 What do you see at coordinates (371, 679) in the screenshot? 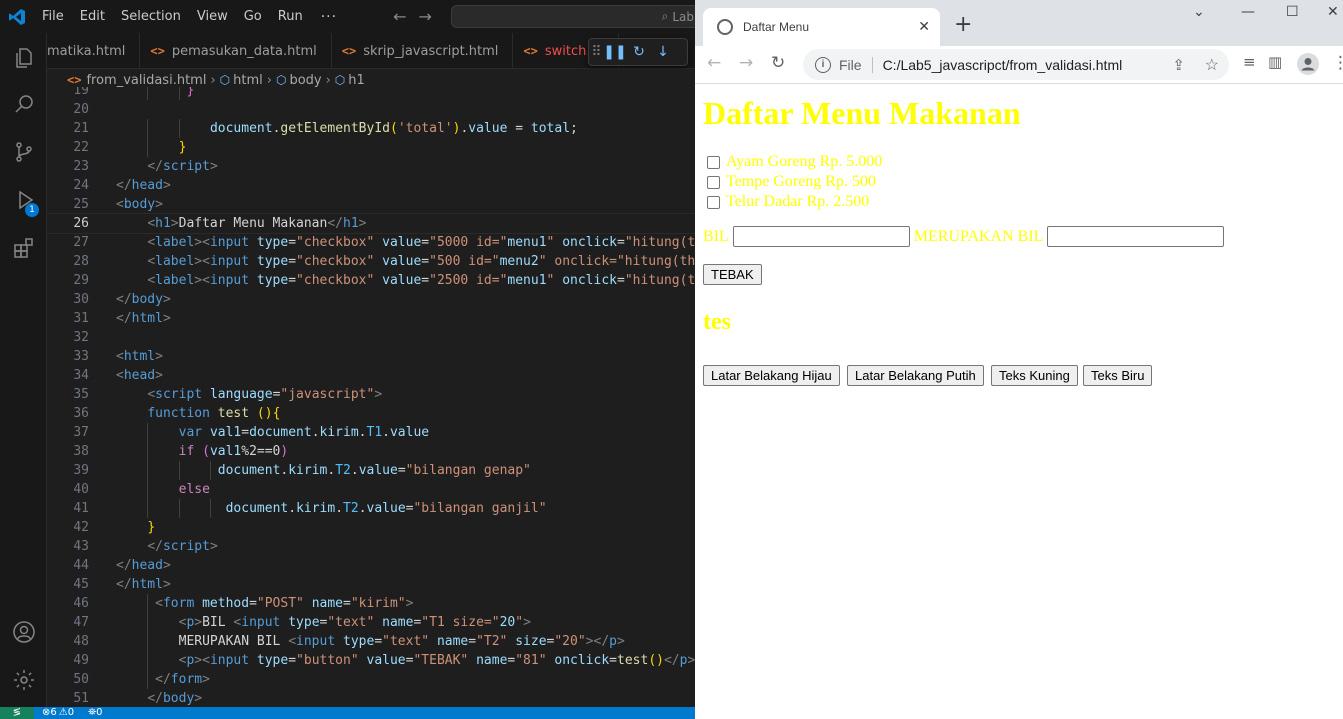
I see `code-line: 50 </form>` at bounding box center [371, 679].